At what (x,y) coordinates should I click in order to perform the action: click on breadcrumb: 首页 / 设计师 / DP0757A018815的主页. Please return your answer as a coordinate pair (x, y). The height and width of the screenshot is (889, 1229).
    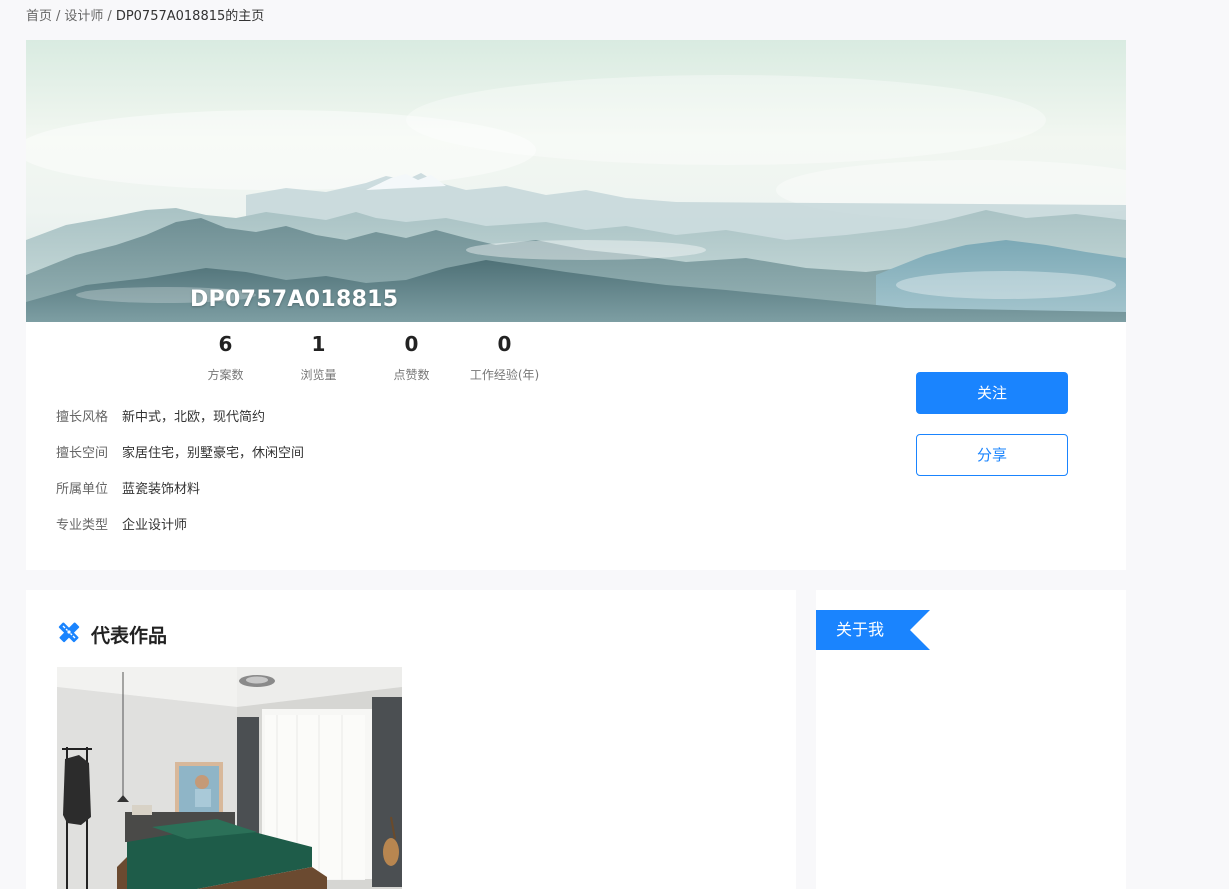
    Looking at the image, I should click on (145, 17).